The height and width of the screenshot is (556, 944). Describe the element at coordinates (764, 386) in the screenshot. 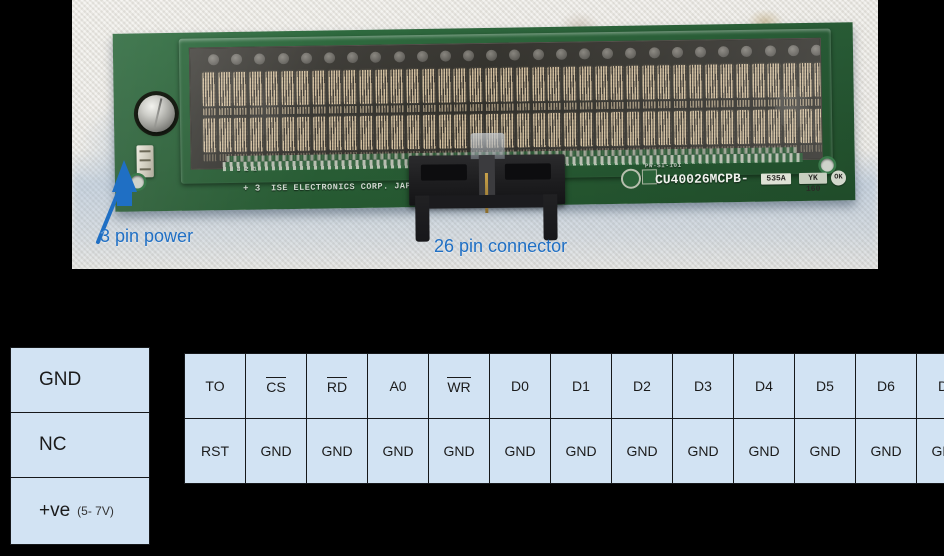

I see `pin-cell: D4` at that location.